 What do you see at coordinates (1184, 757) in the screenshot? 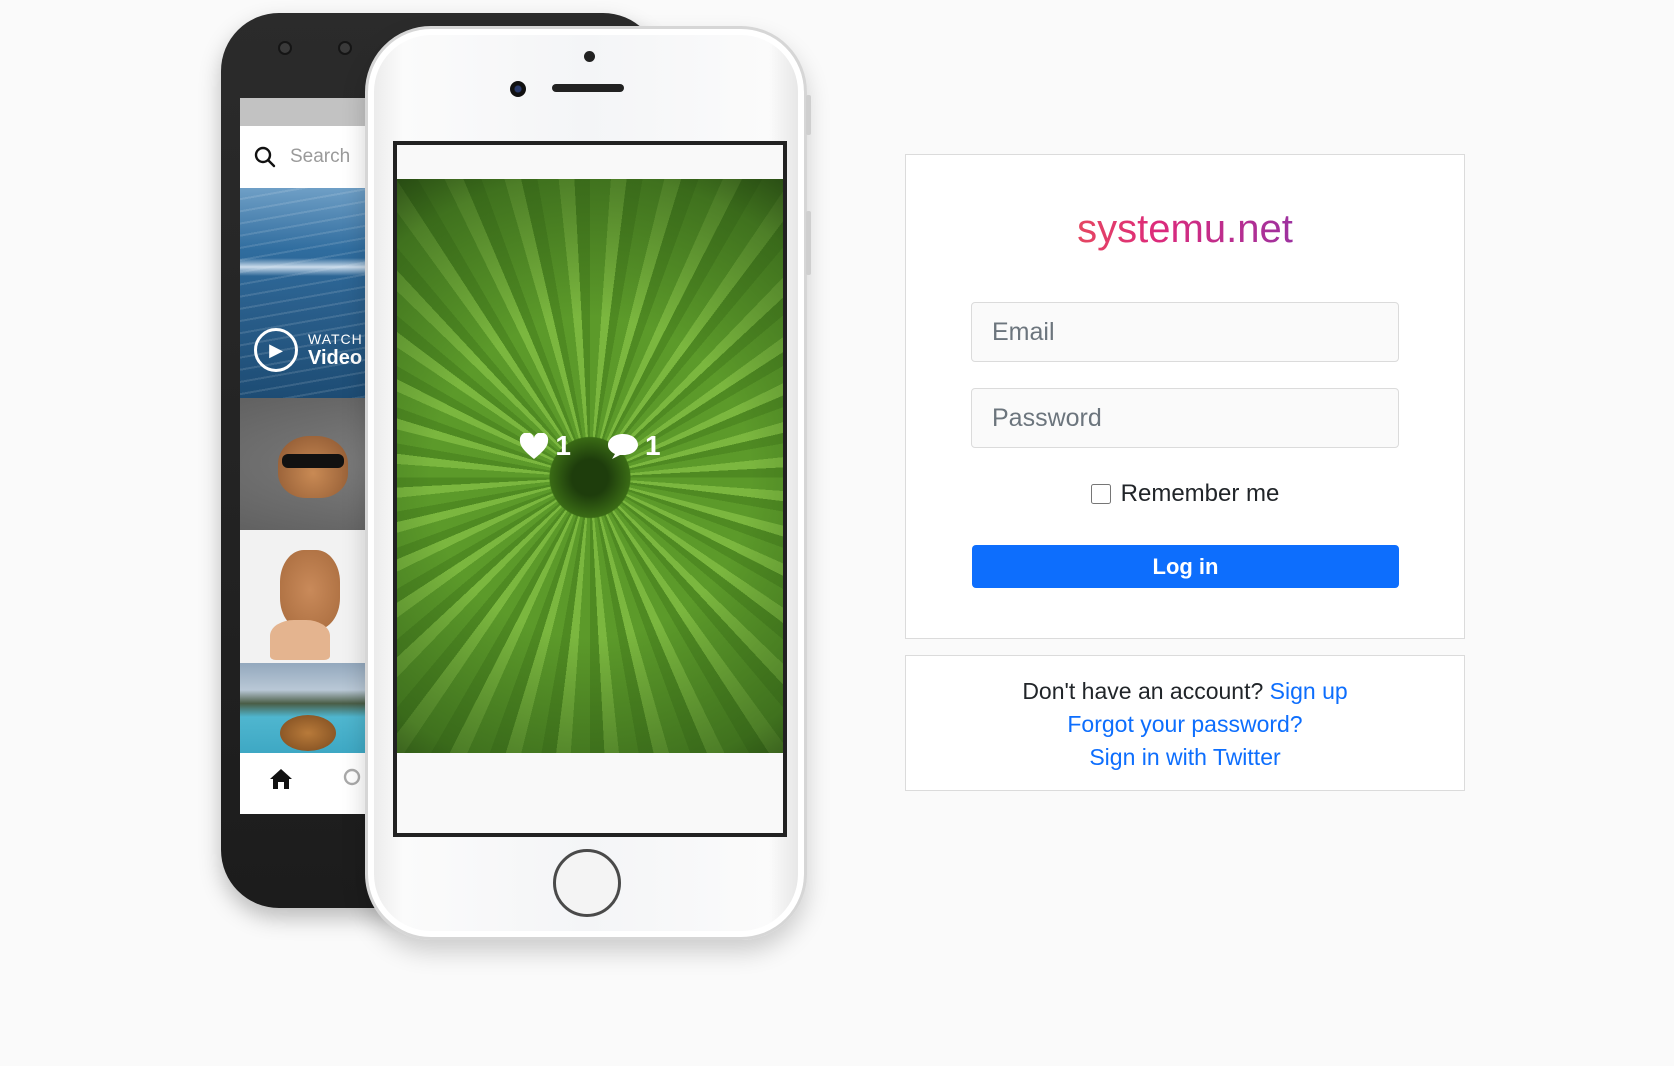
I see `twitter-signin-link: Sign in with Twitter` at bounding box center [1184, 757].